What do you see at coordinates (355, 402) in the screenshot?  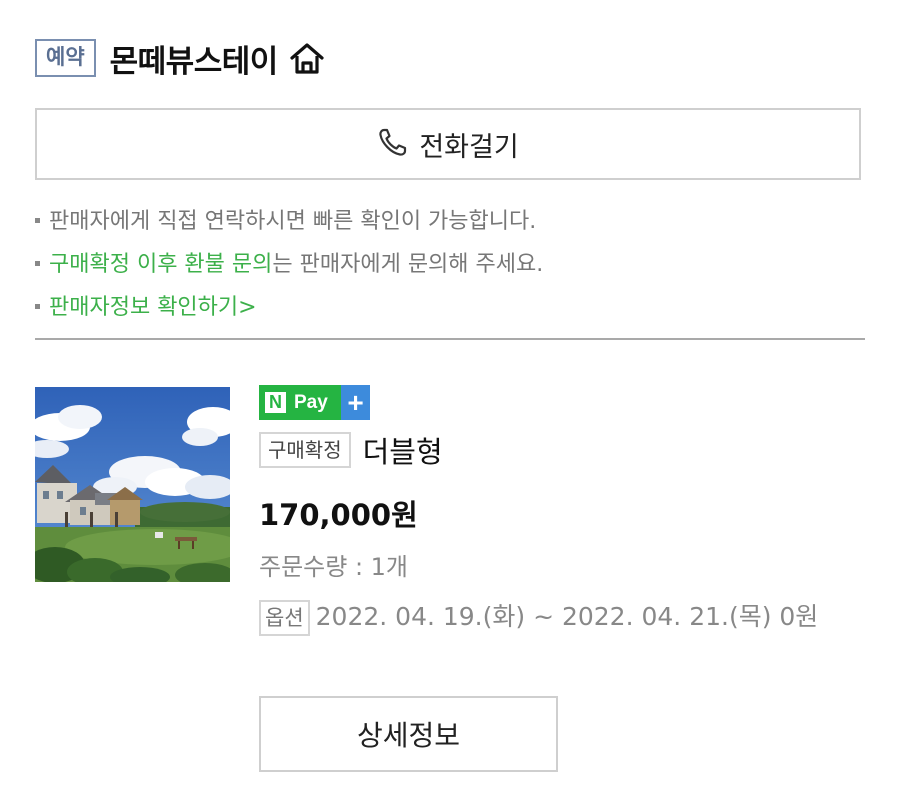 I see `plus-icon: +` at bounding box center [355, 402].